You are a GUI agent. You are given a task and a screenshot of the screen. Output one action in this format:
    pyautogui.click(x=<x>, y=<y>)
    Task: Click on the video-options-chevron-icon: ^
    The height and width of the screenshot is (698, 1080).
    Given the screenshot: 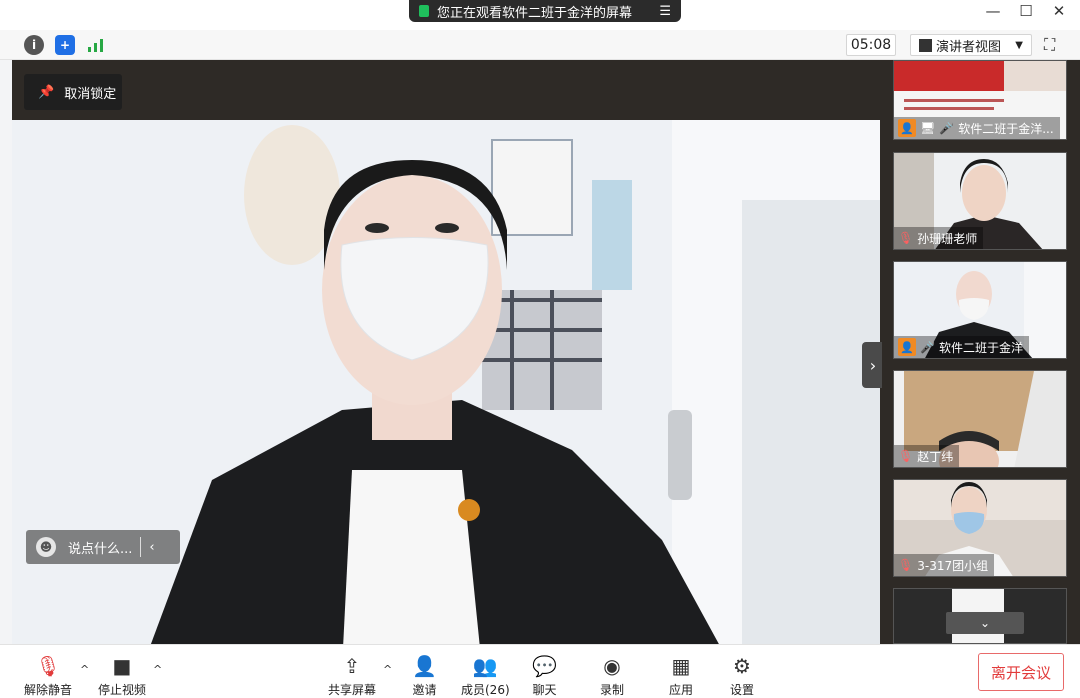 What is the action you would take?
    pyautogui.click(x=157, y=669)
    